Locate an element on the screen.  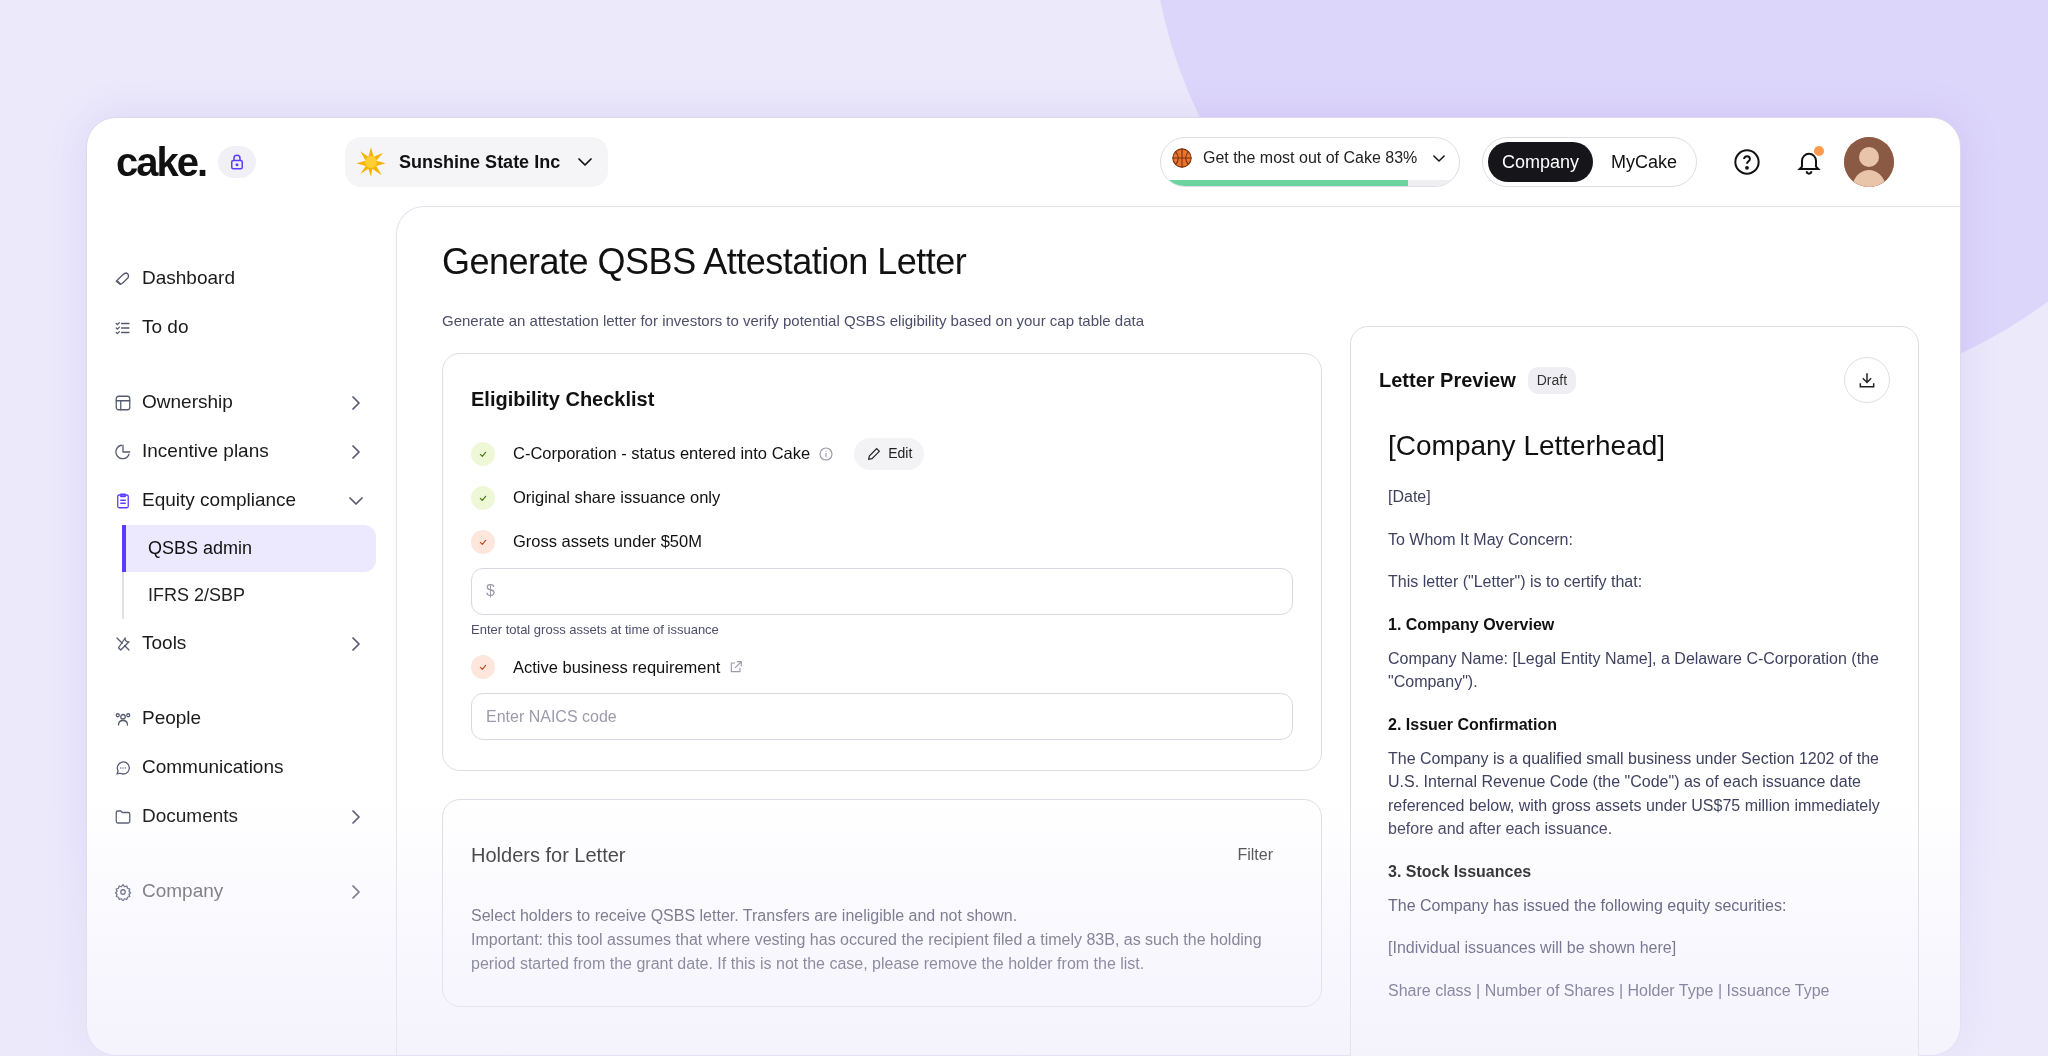
sub-nav-item: QSBS admin is located at coordinates (249, 548).